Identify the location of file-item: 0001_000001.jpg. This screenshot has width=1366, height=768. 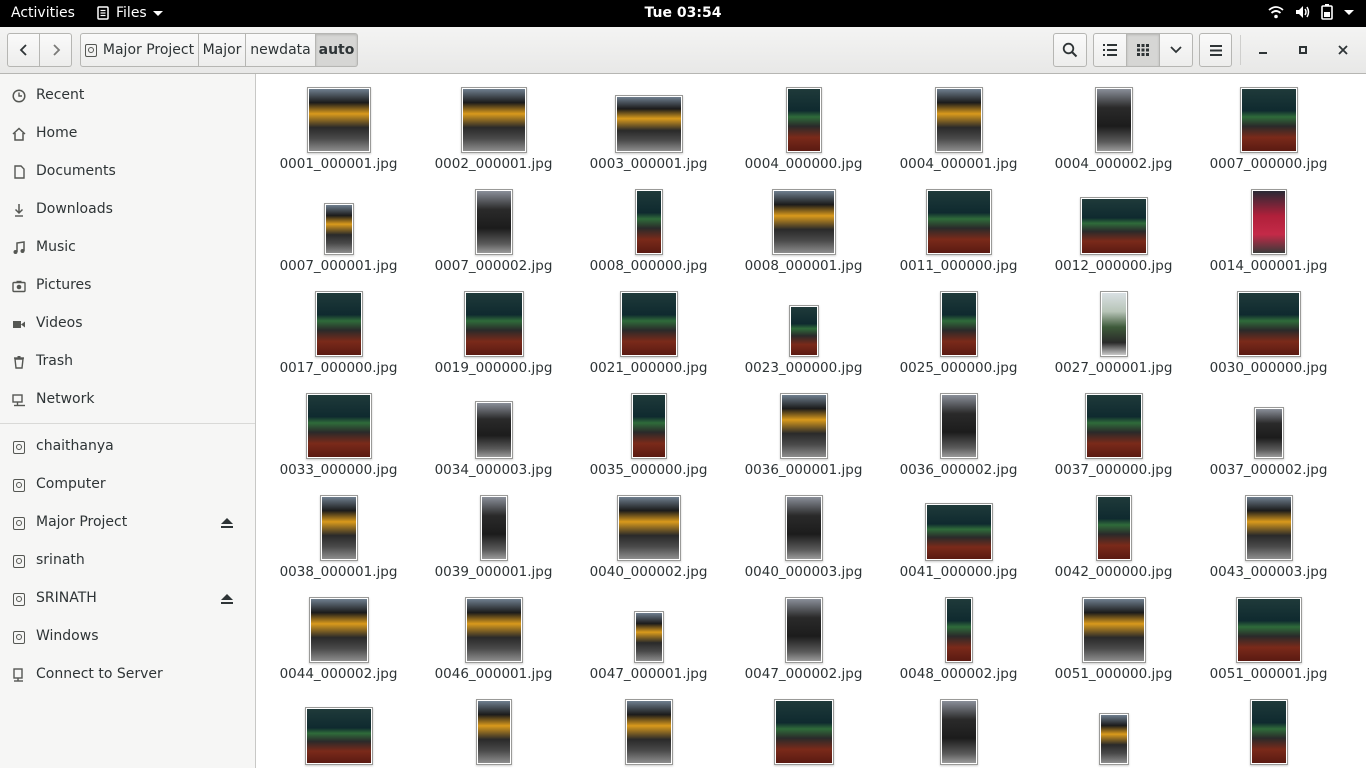
(338, 126).